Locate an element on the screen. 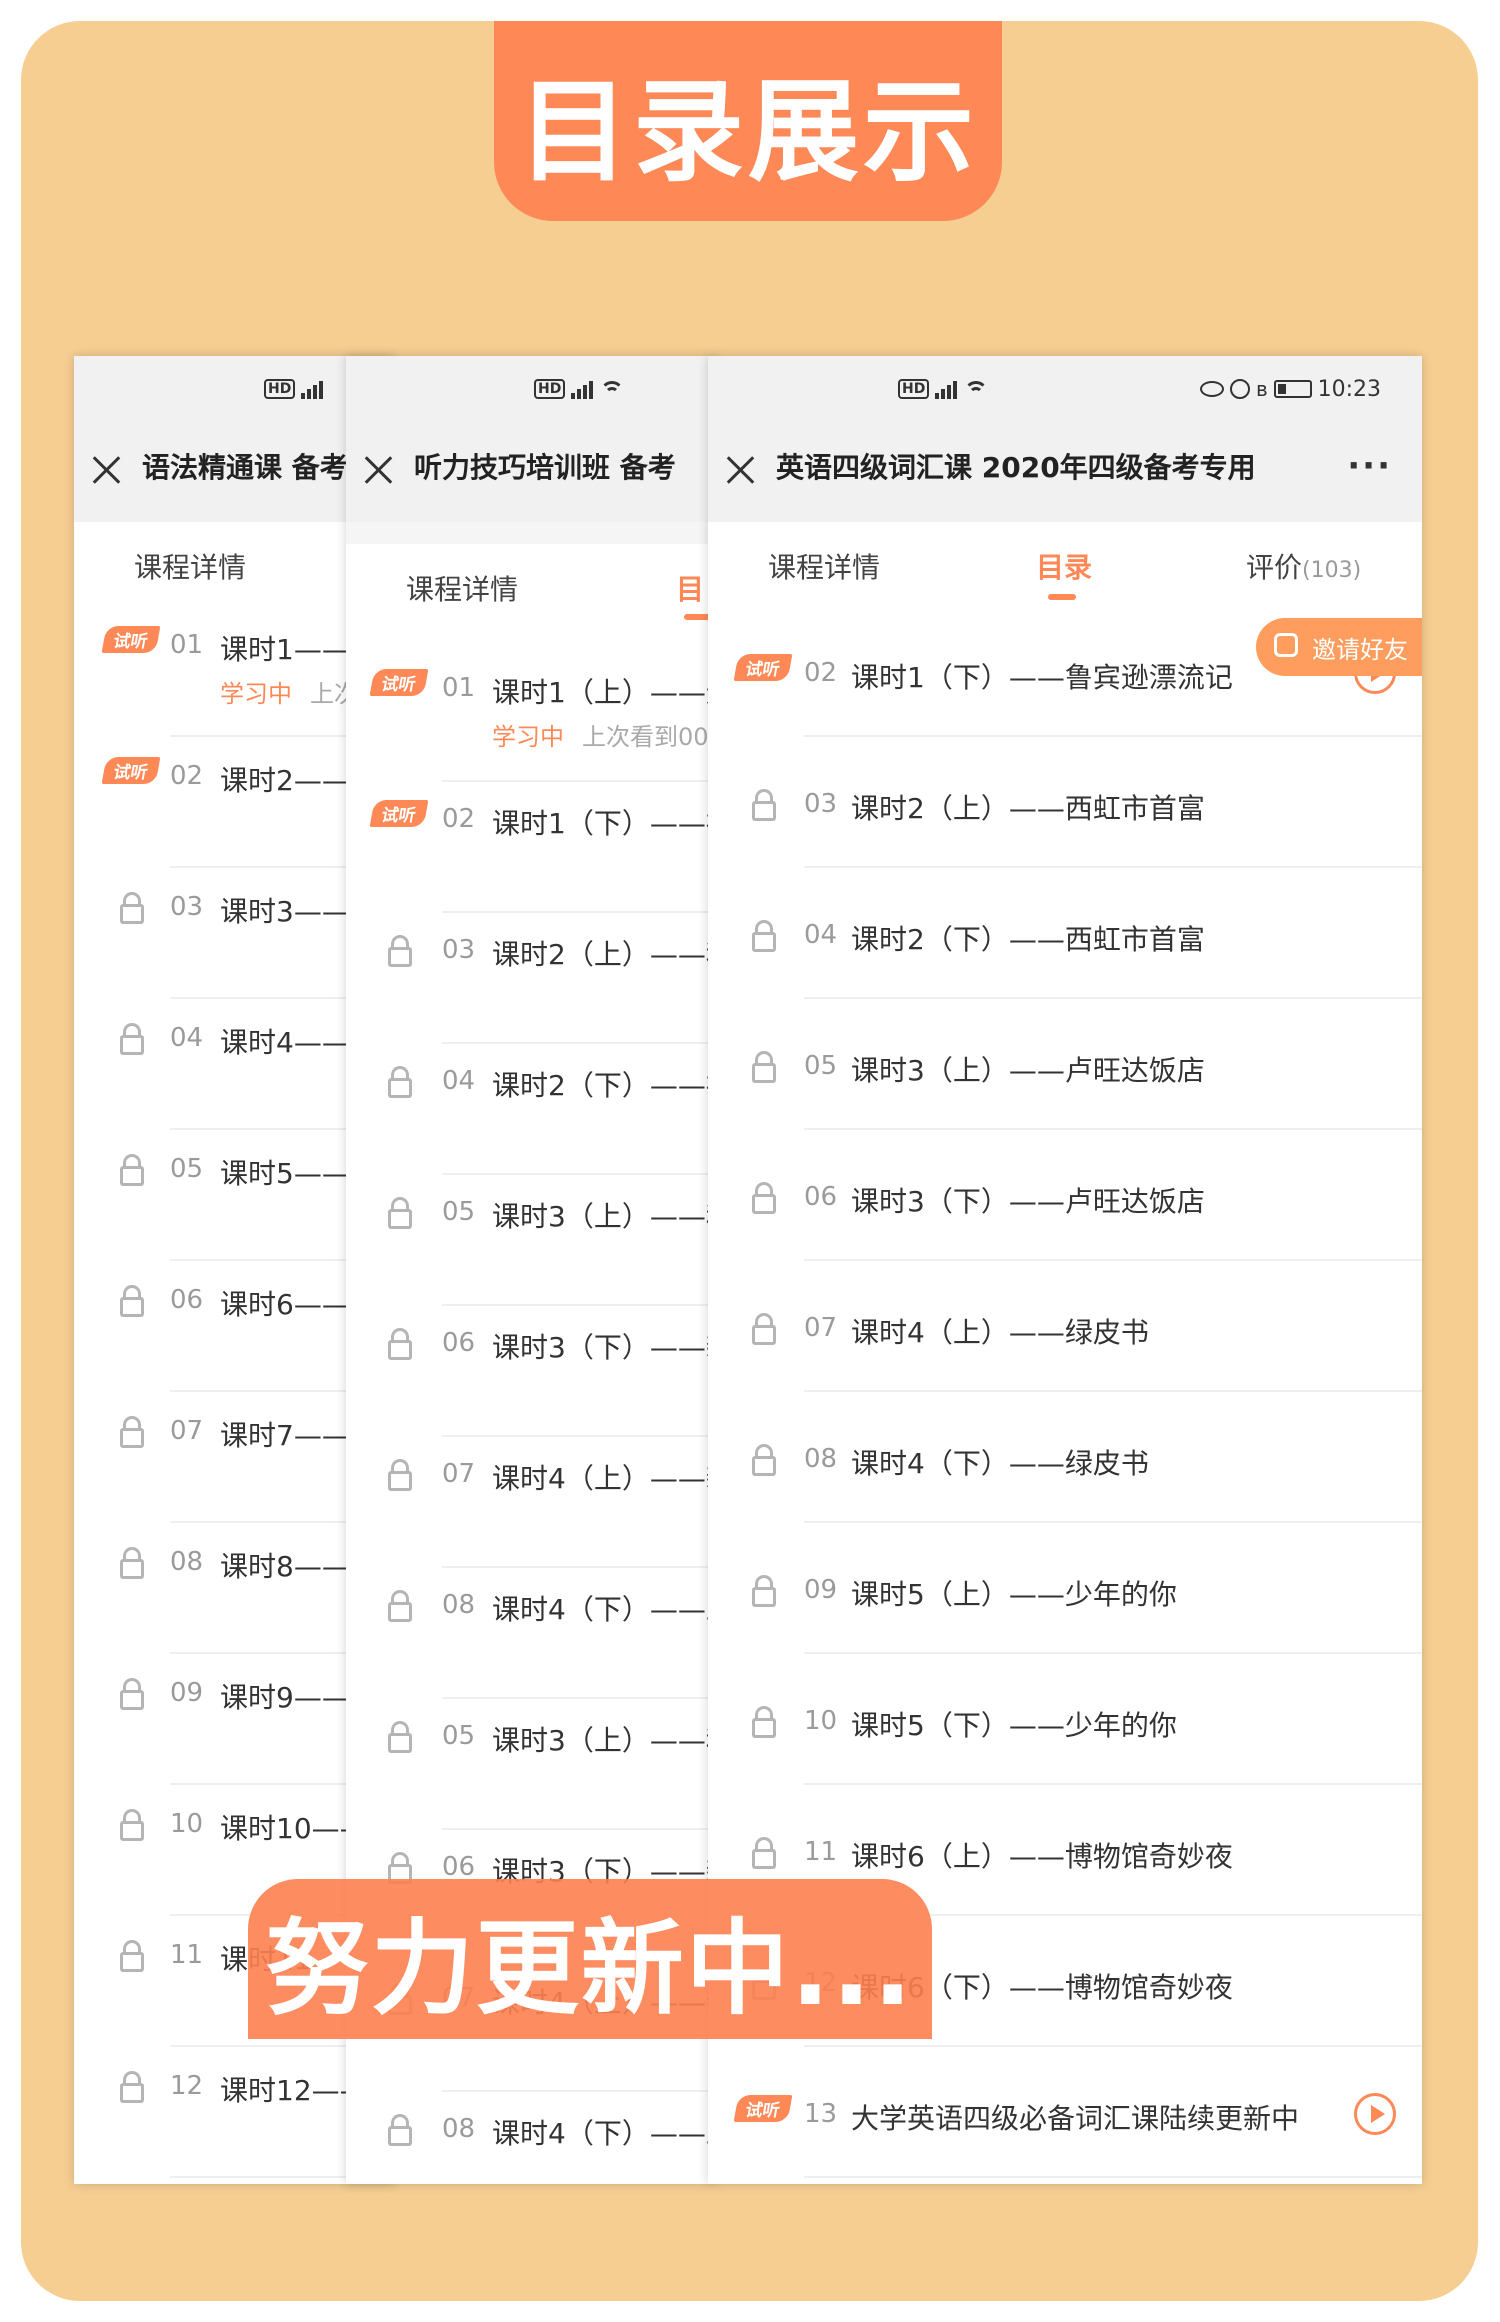  lesson-title: 课时3（上）——卢旺达饭店 is located at coordinates (1028, 1070).